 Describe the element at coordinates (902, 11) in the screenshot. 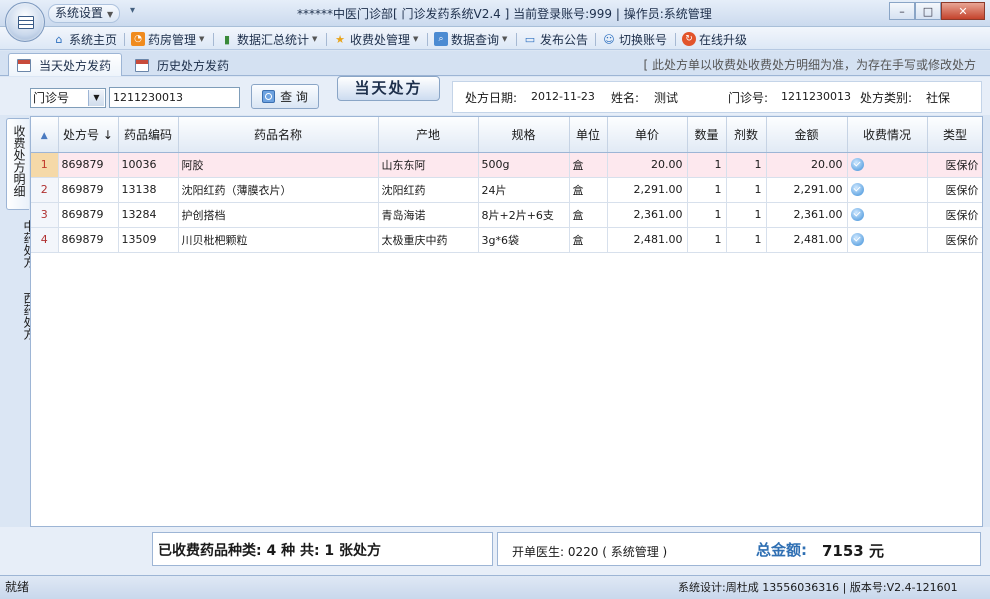

I see `minimize-button: –` at that location.